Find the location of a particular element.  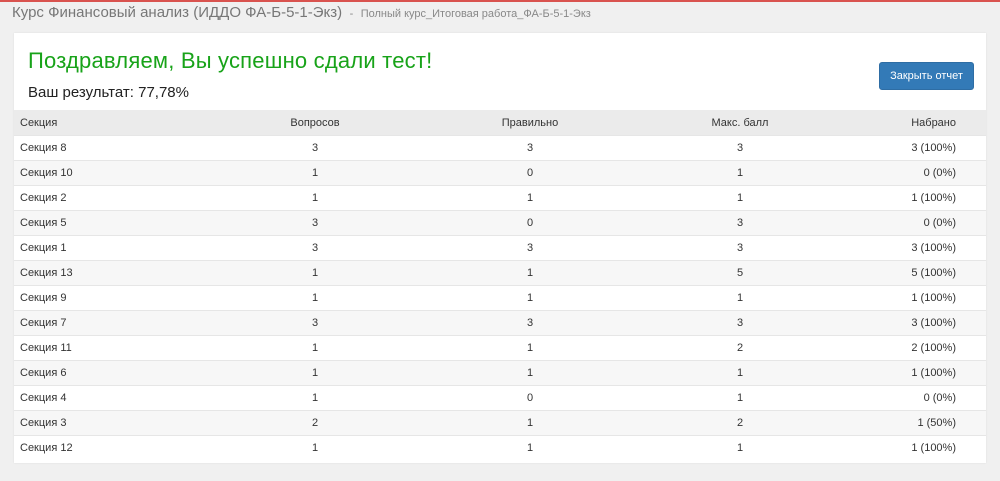

table-row: Секция 2 1 1 1 1 (100%) is located at coordinates (500, 198).